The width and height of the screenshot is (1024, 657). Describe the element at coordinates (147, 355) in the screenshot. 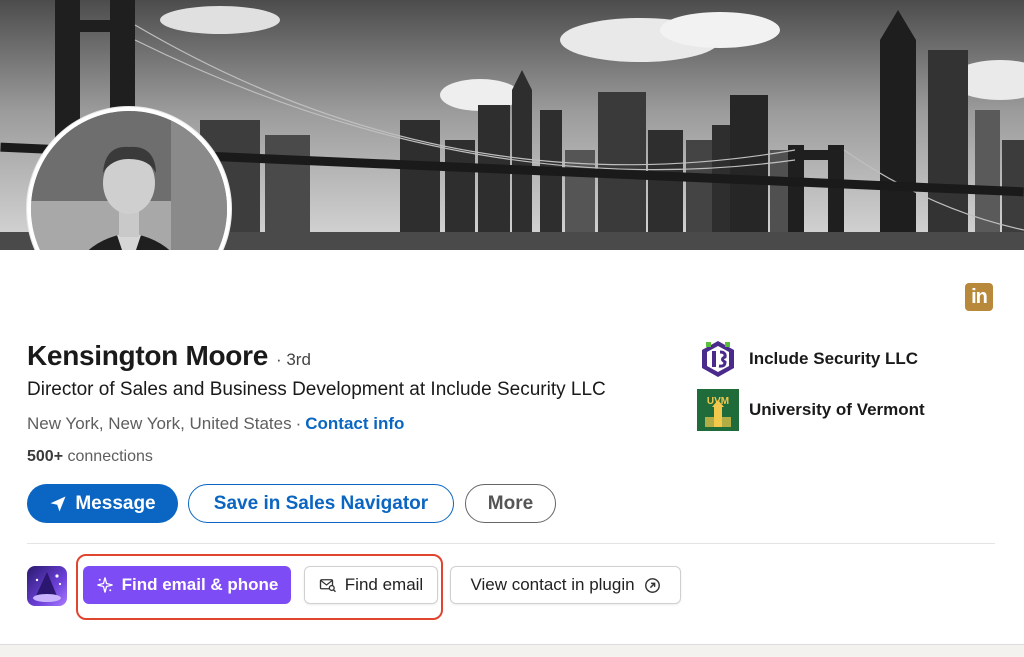

I see `profile-name: Kensington Moore` at that location.